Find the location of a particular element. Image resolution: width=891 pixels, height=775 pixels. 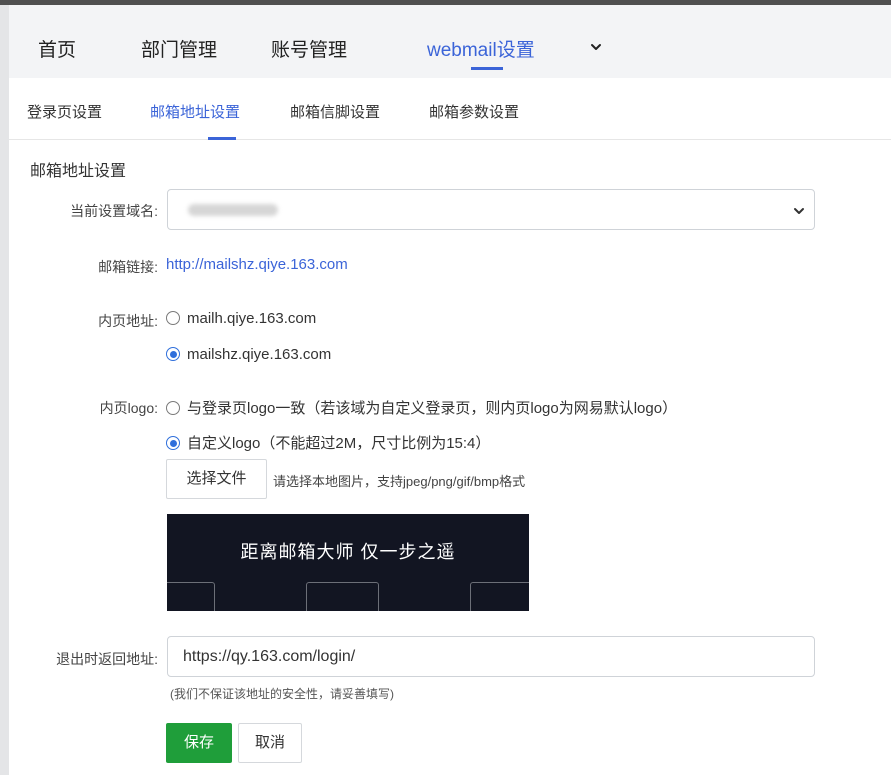

inner-logo-label: 内页logo: is located at coordinates (128, 408).